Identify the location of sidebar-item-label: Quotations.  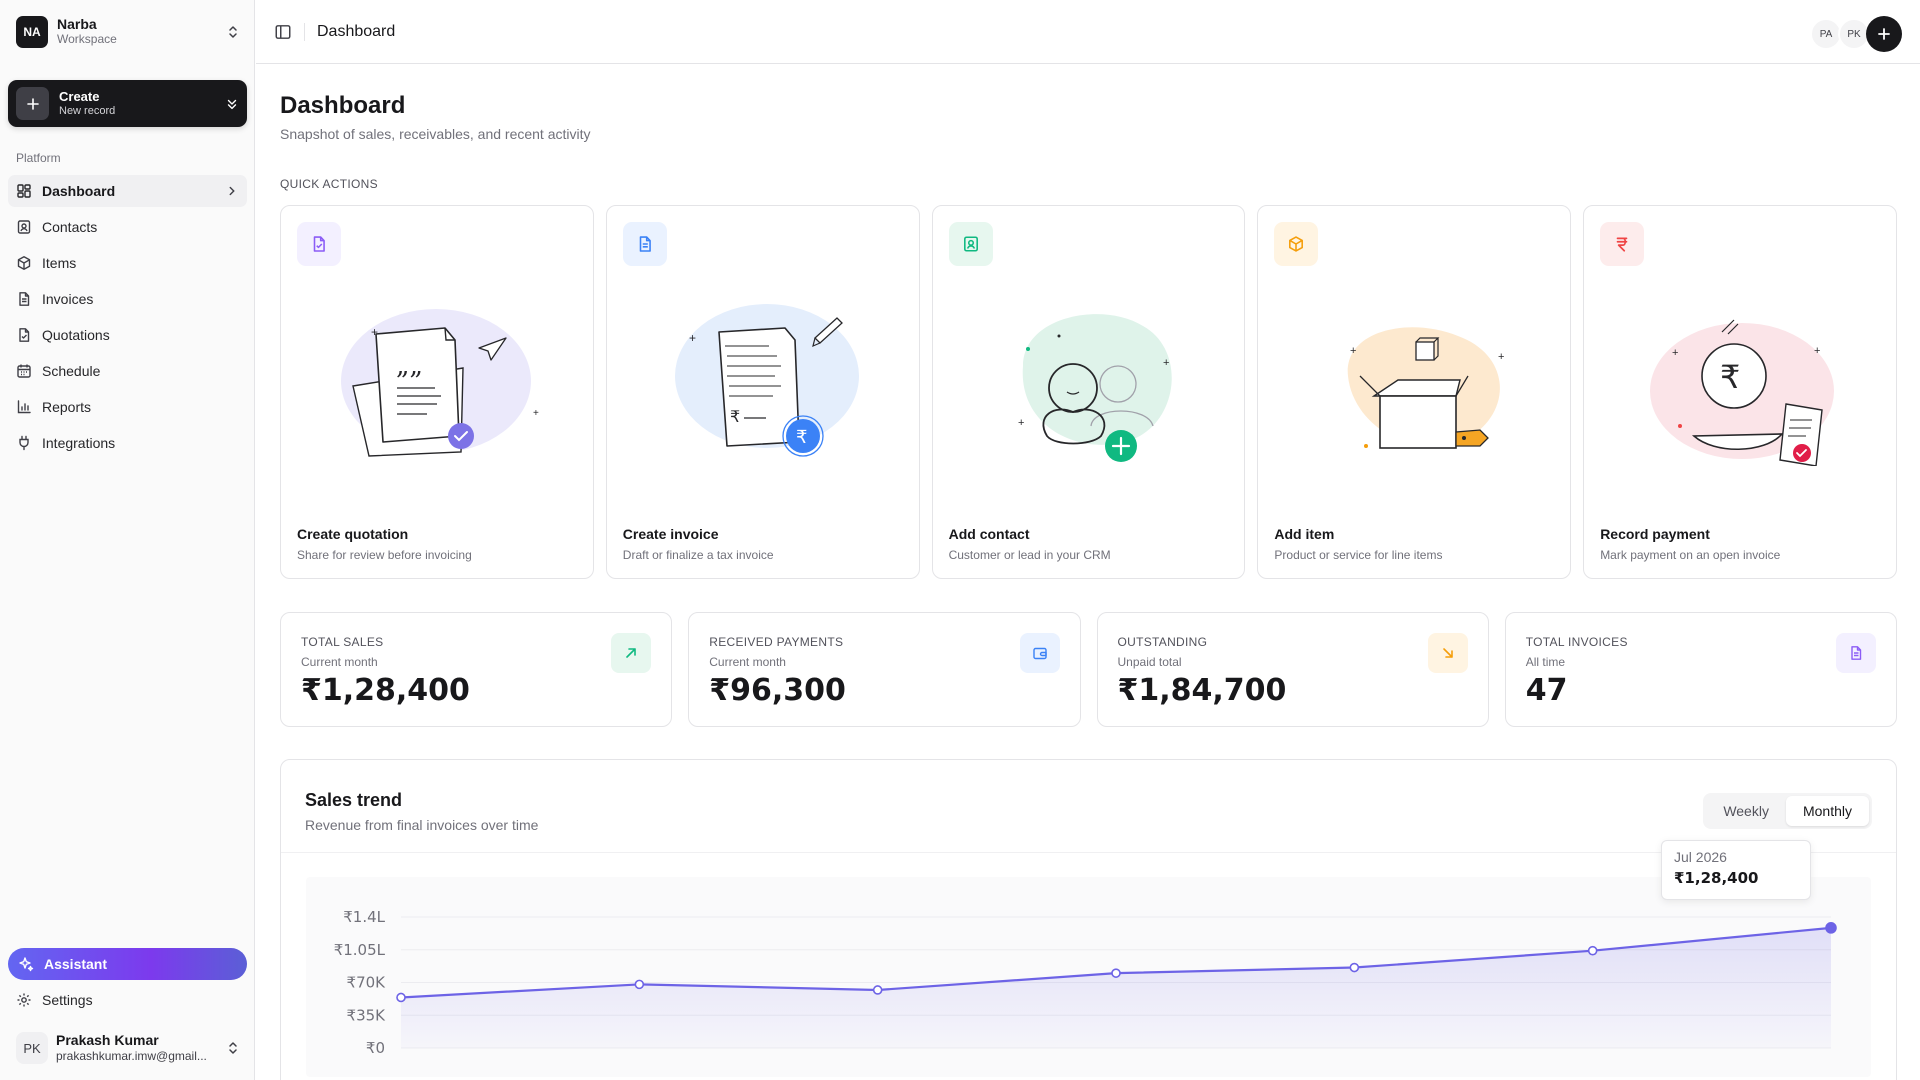
(76, 335).